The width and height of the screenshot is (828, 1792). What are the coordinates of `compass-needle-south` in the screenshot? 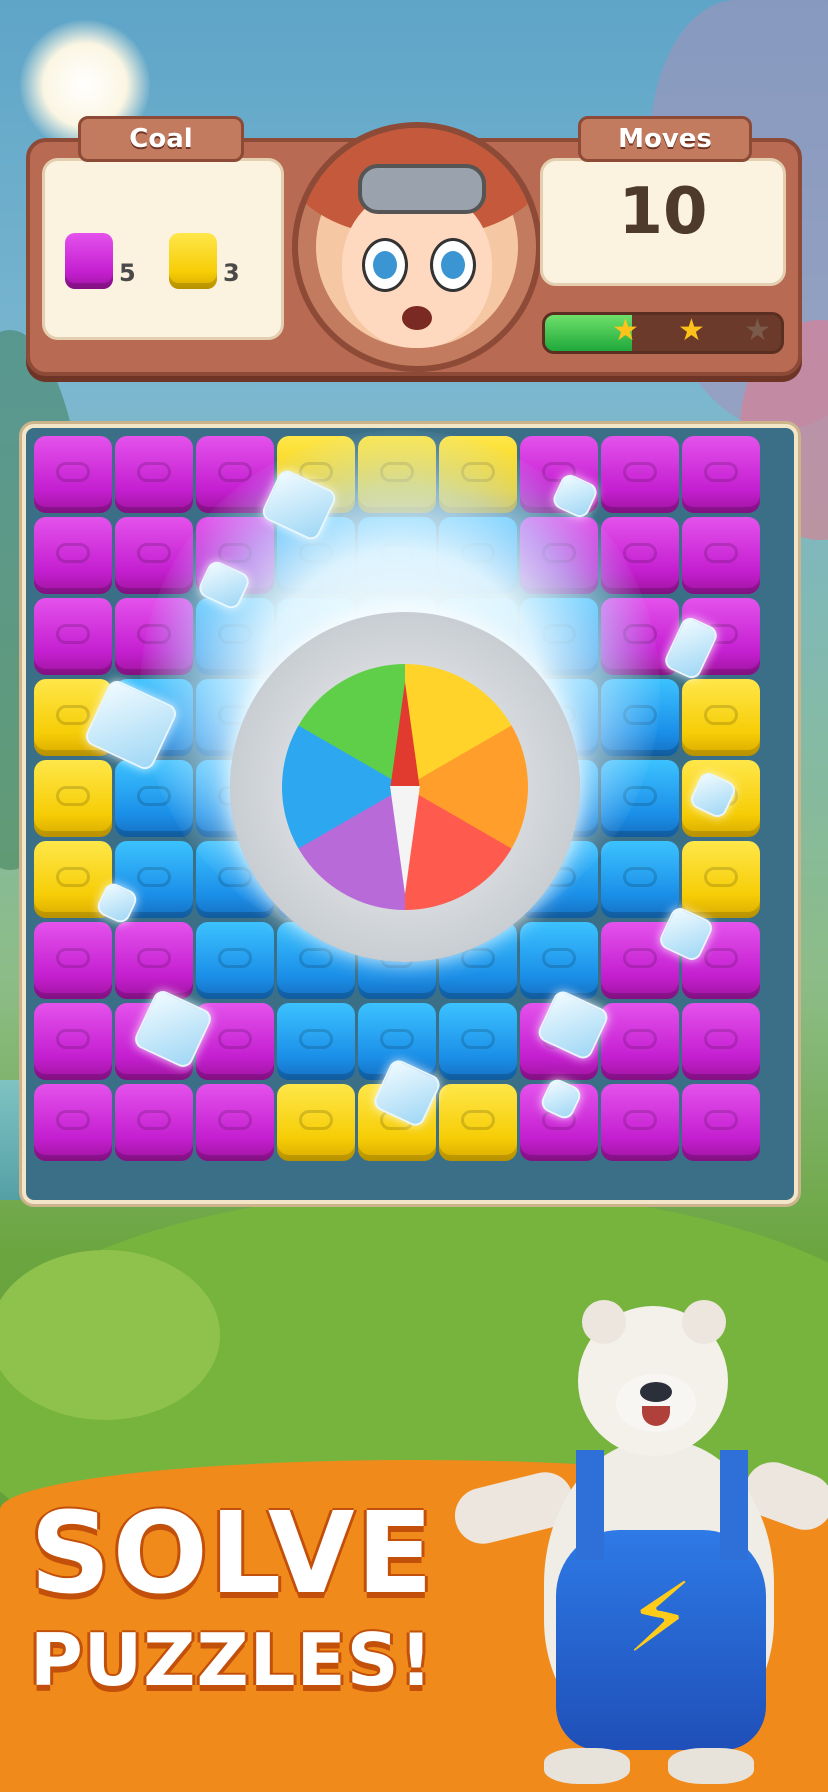 It's located at (405, 840).